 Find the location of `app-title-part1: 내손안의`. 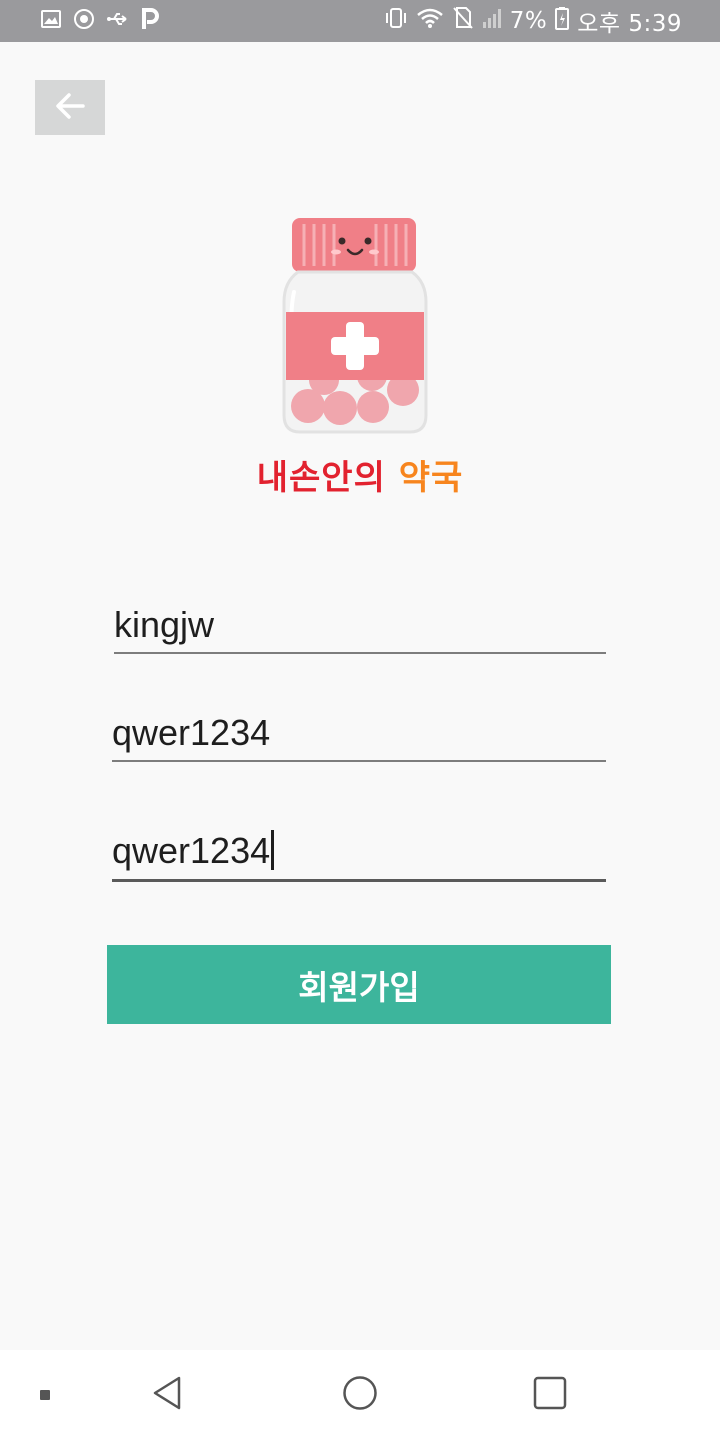

app-title-part1: 내손안의 is located at coordinates (321, 478).